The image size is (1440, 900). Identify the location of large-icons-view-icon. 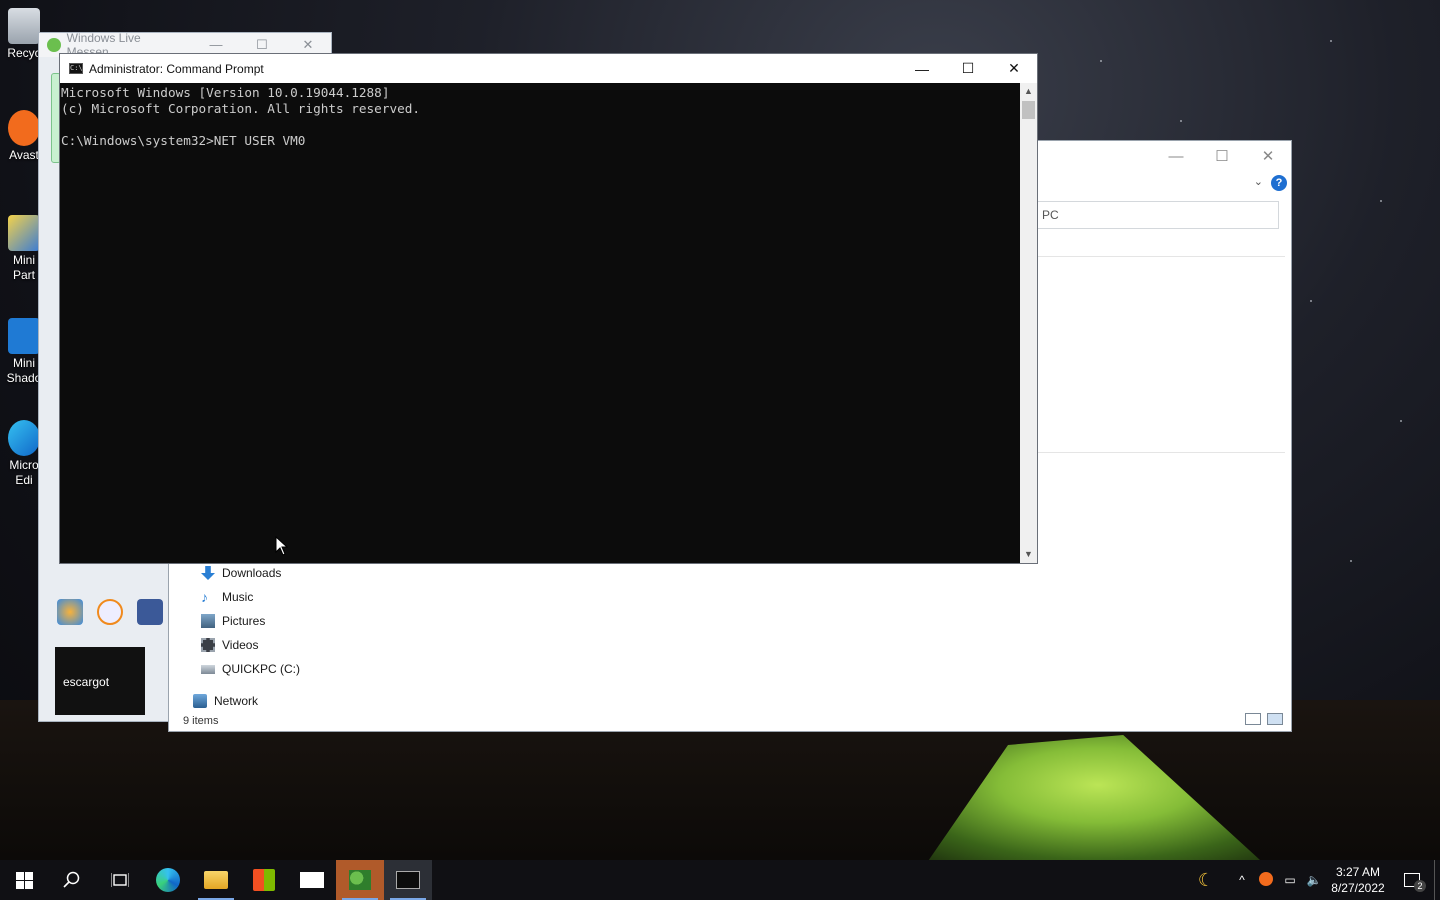
(1275, 719).